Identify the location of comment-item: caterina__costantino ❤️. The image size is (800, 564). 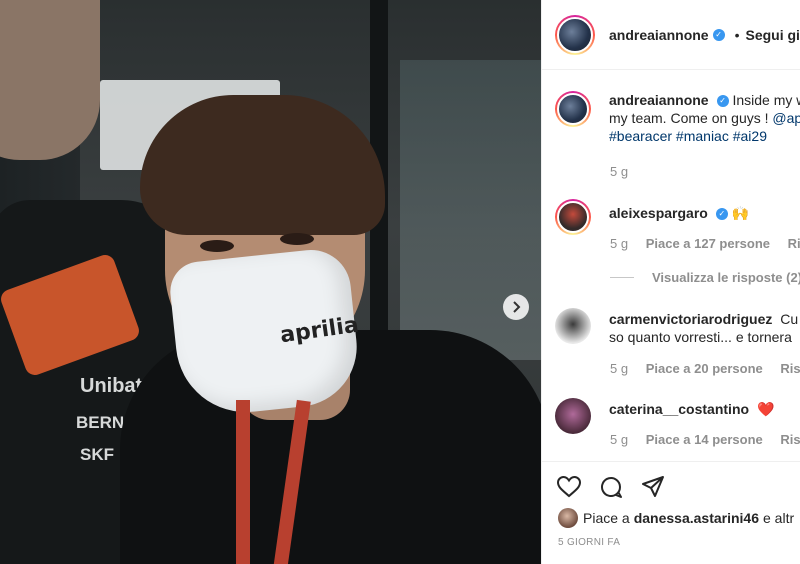
(664, 416).